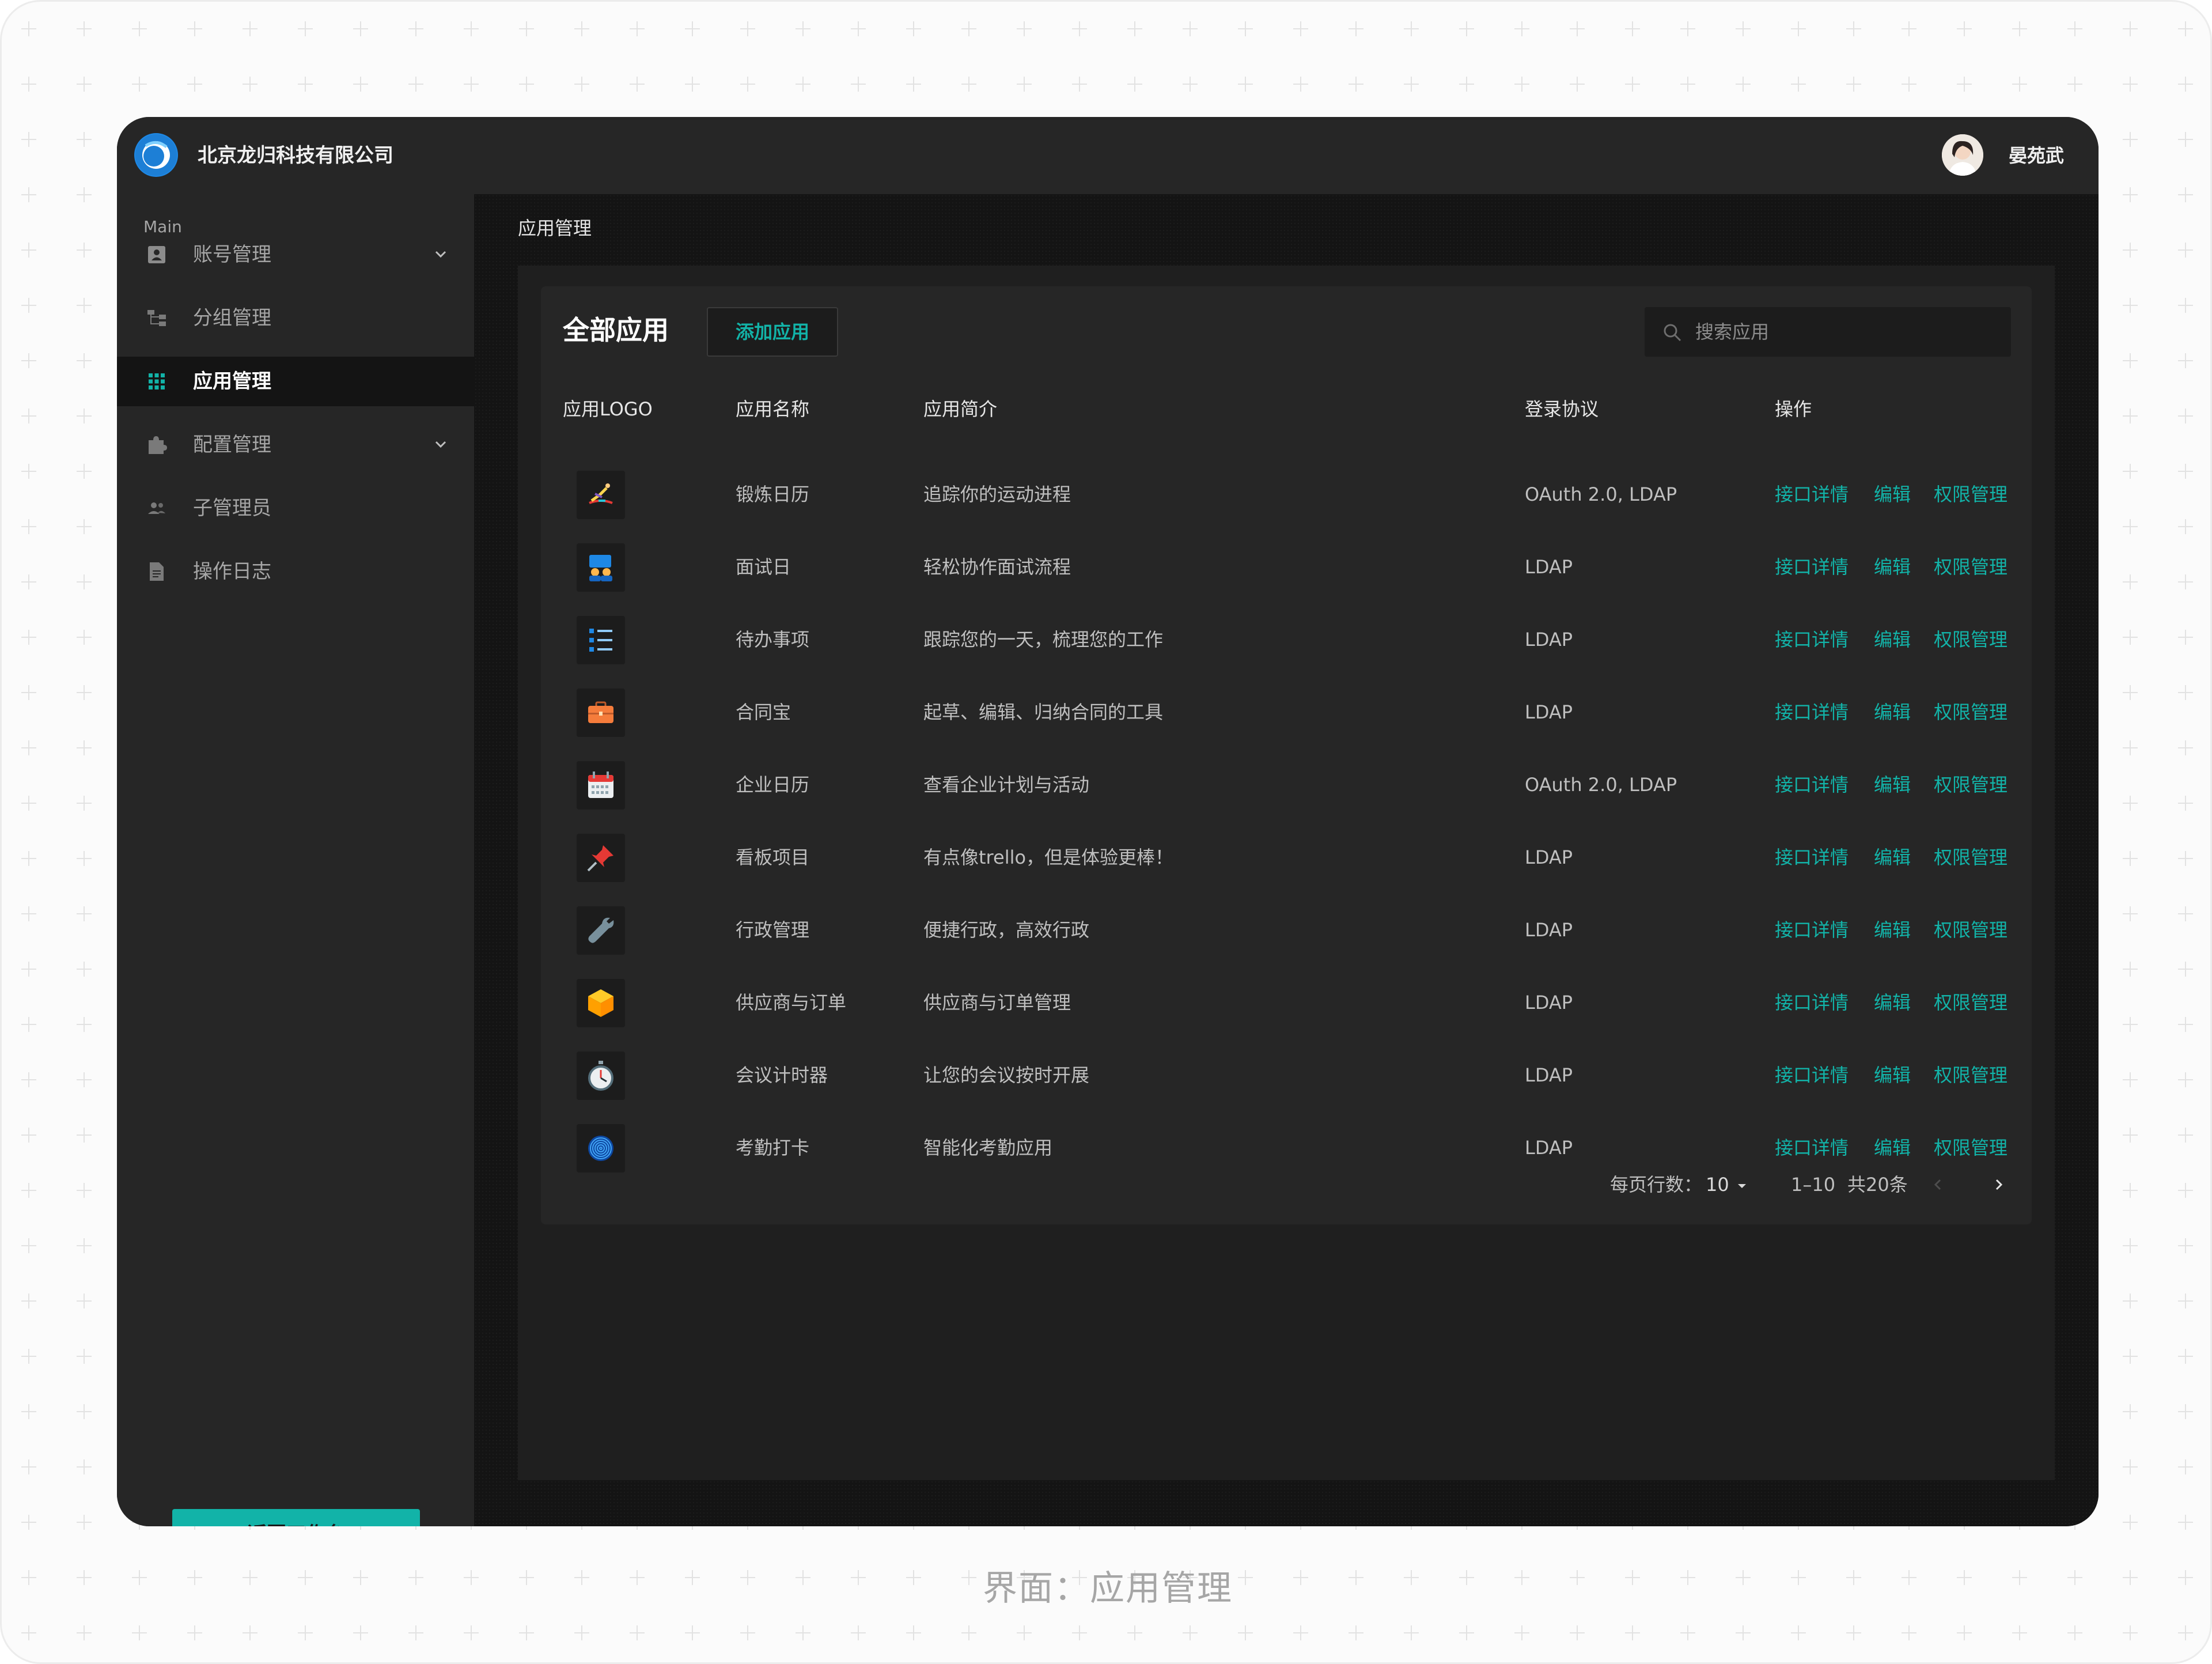 Image resolution: width=2212 pixels, height=1664 pixels. I want to click on sidebar-item-label: 分组管理, so click(232, 318).